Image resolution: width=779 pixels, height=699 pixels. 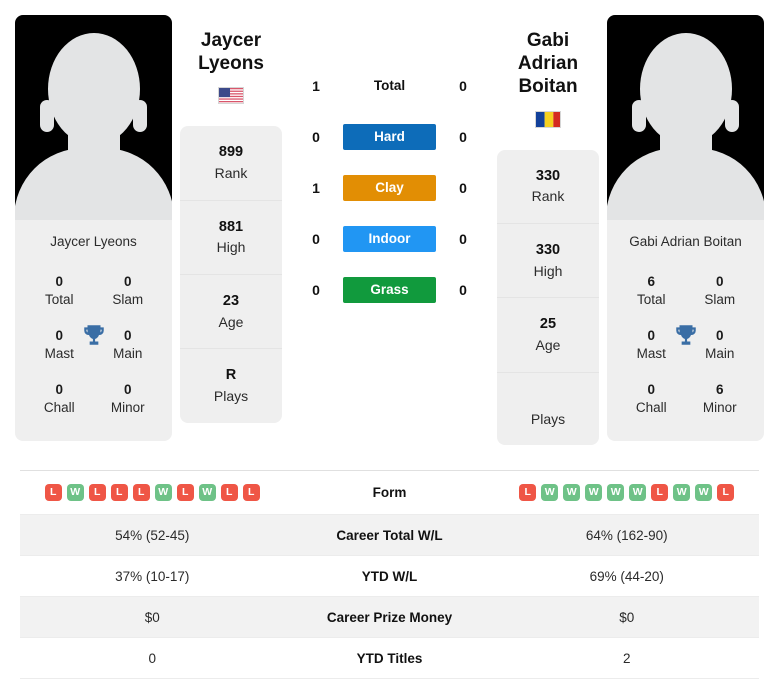 What do you see at coordinates (59, 291) in the screenshot?
I see `titles-total-left: 0 Total` at bounding box center [59, 291].